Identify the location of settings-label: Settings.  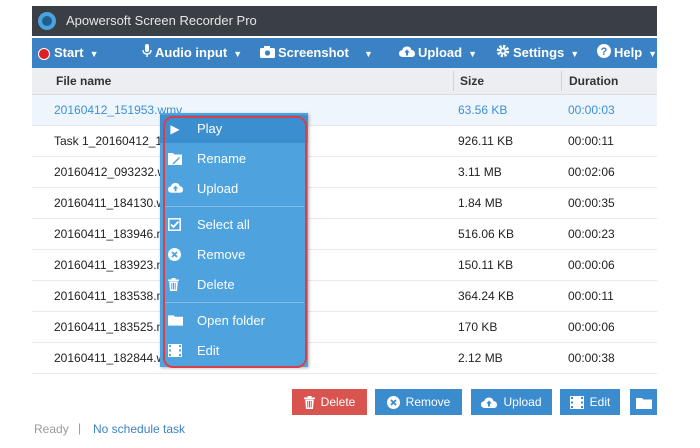
(539, 52).